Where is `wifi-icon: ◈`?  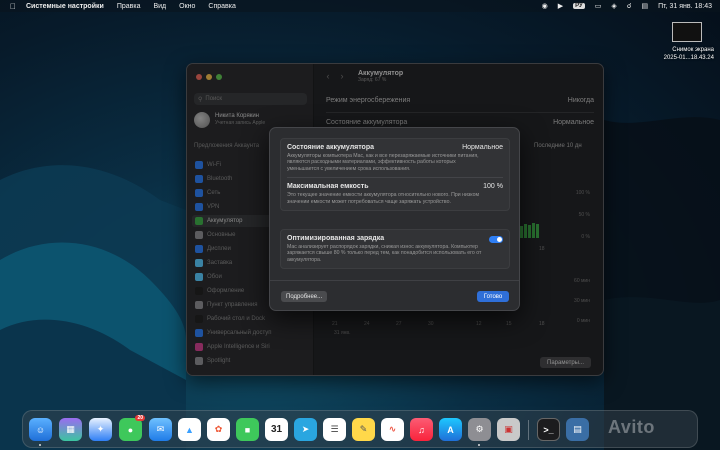 wifi-icon: ◈ is located at coordinates (613, 6).